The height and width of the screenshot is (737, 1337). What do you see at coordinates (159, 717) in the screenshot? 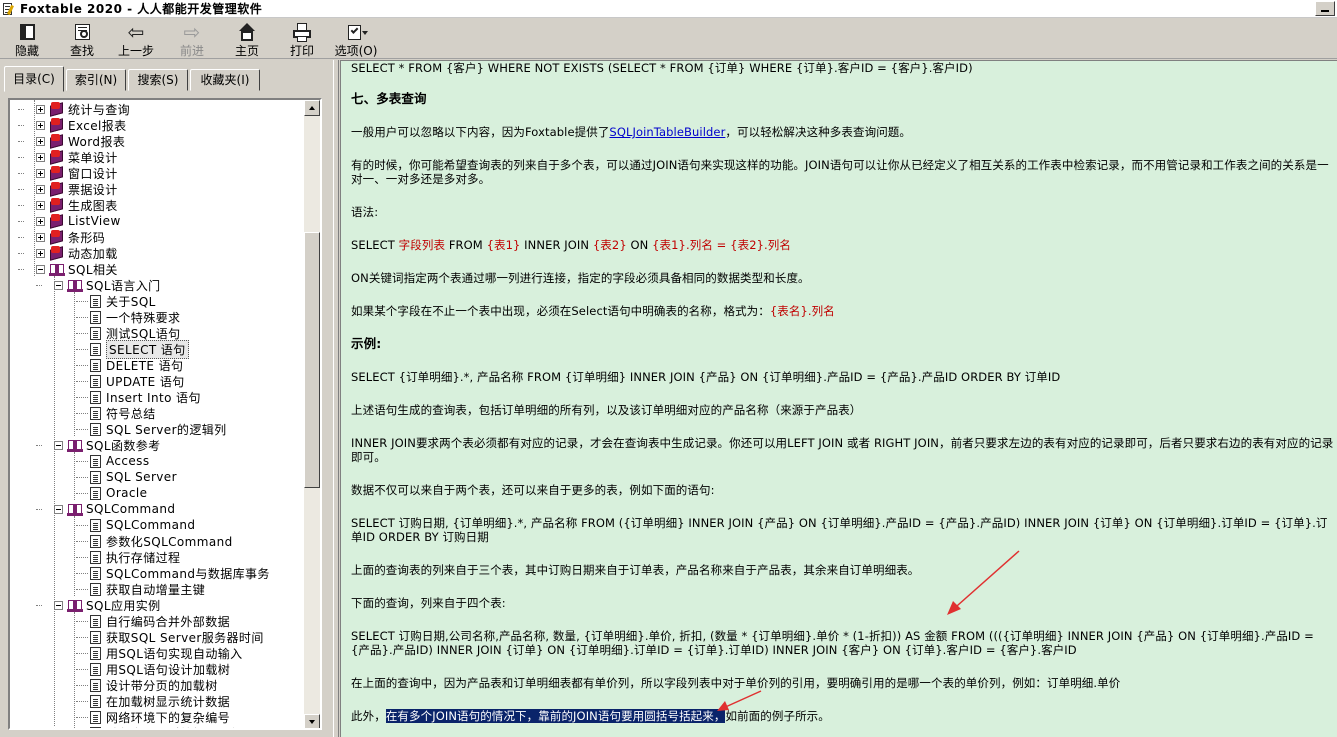
I see `tree-topic-node: 网络环境下的复杂编号` at bounding box center [159, 717].